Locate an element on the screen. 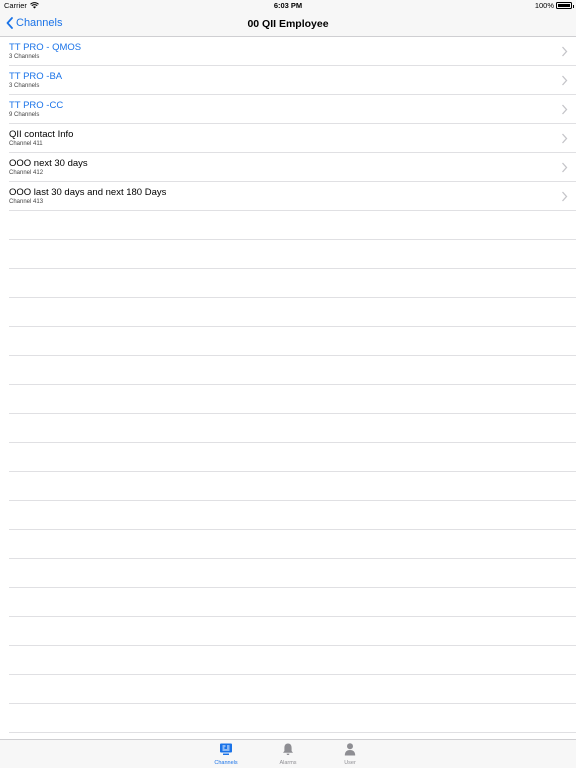 The height and width of the screenshot is (768, 576). tab-user: User is located at coordinates (350, 754).